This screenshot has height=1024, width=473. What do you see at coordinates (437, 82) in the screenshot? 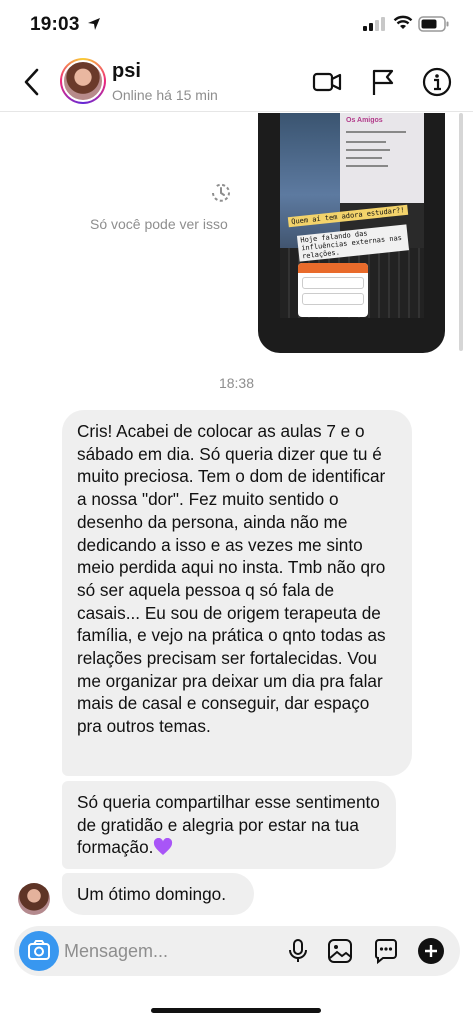
I see `info-icon` at bounding box center [437, 82].